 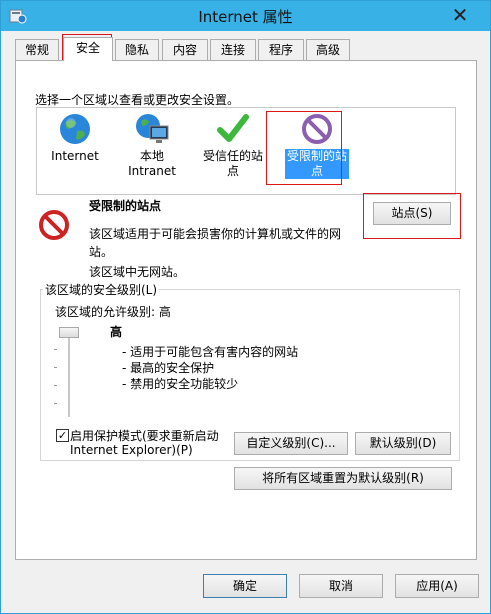 What do you see at coordinates (343, 478) in the screenshot?
I see `reset-all-zones-button: 将所有区域重置为默认级别(R)` at bounding box center [343, 478].